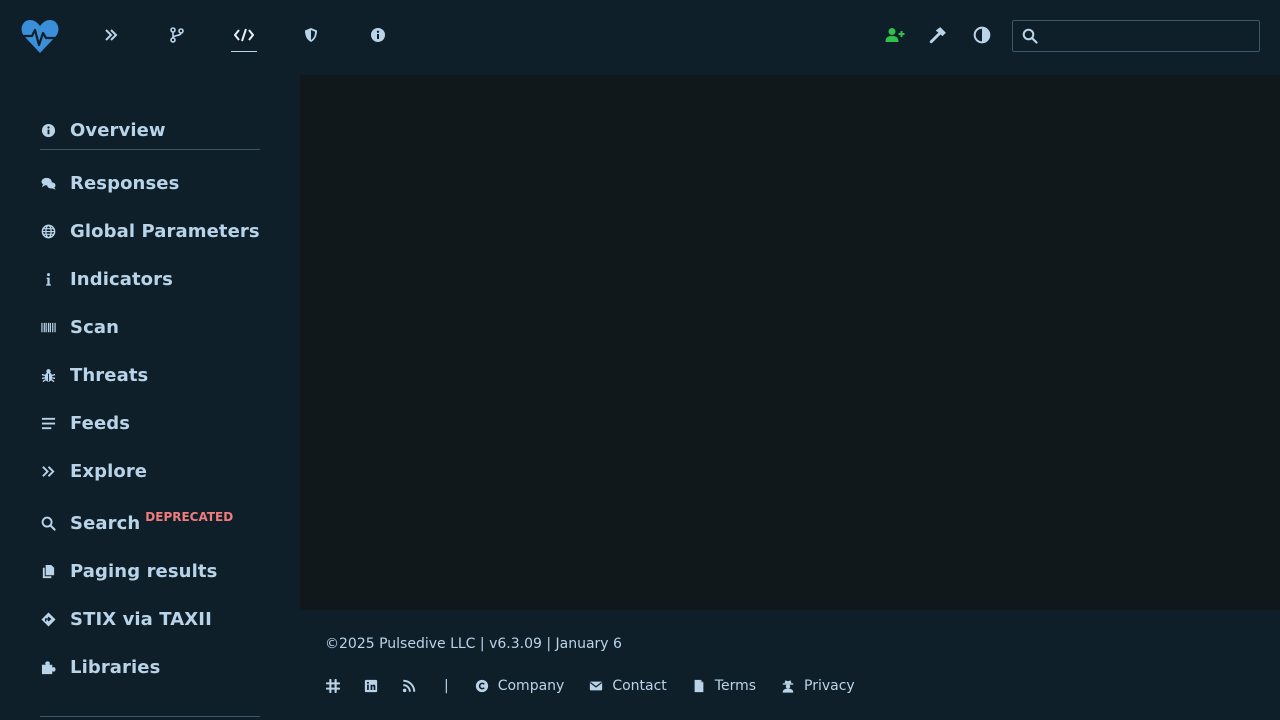  I want to click on sidebar-item-stix-via-taxii: STIX via TAXII, so click(150, 619).